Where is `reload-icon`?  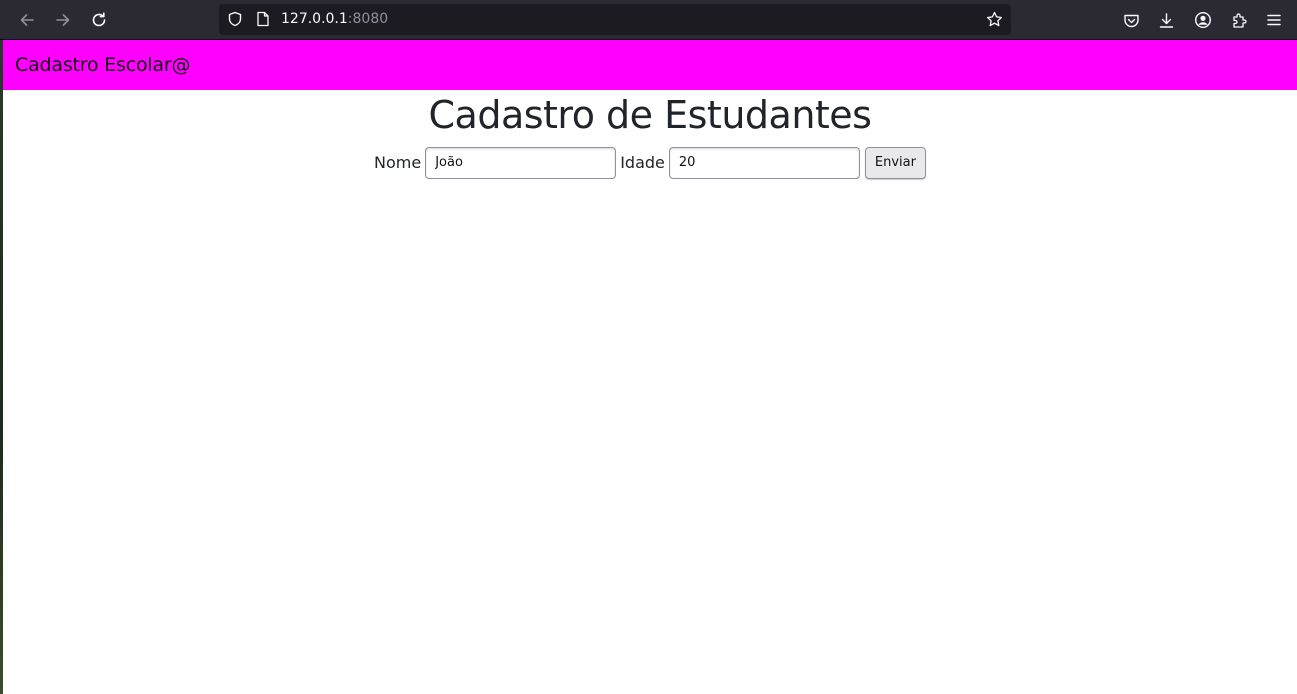
reload-icon is located at coordinates (99, 20).